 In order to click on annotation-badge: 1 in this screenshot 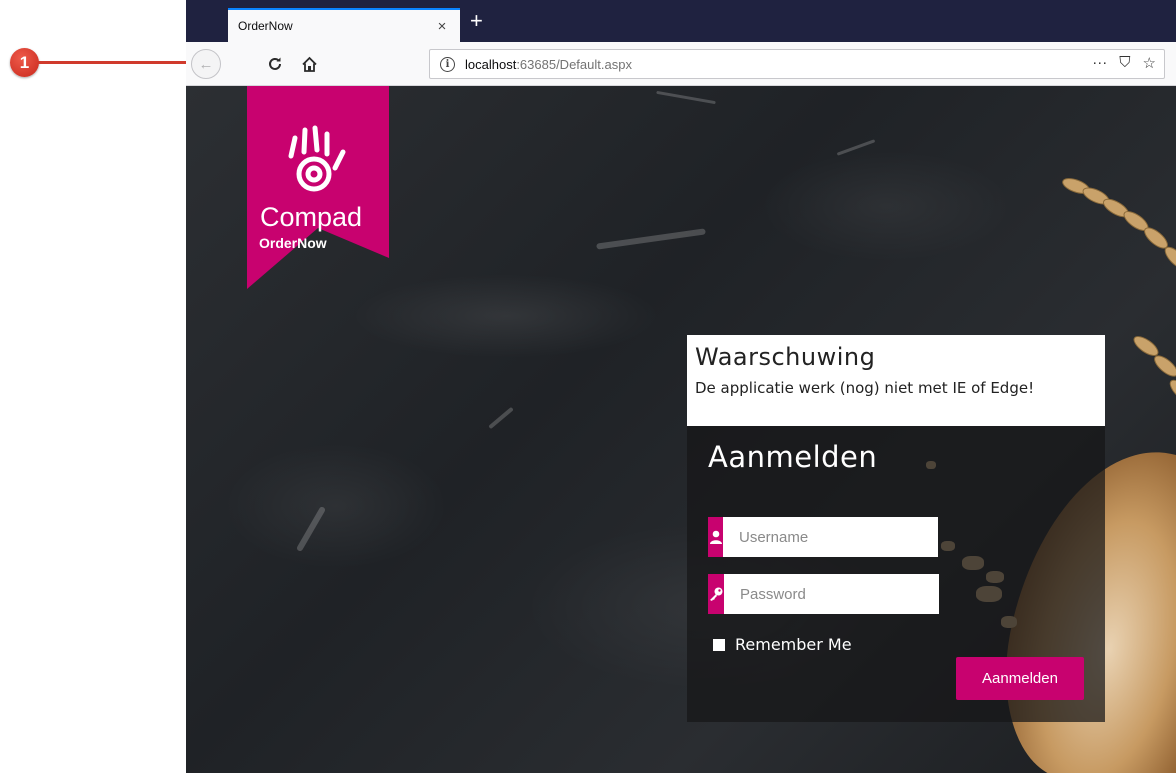, I will do `click(24, 62)`.